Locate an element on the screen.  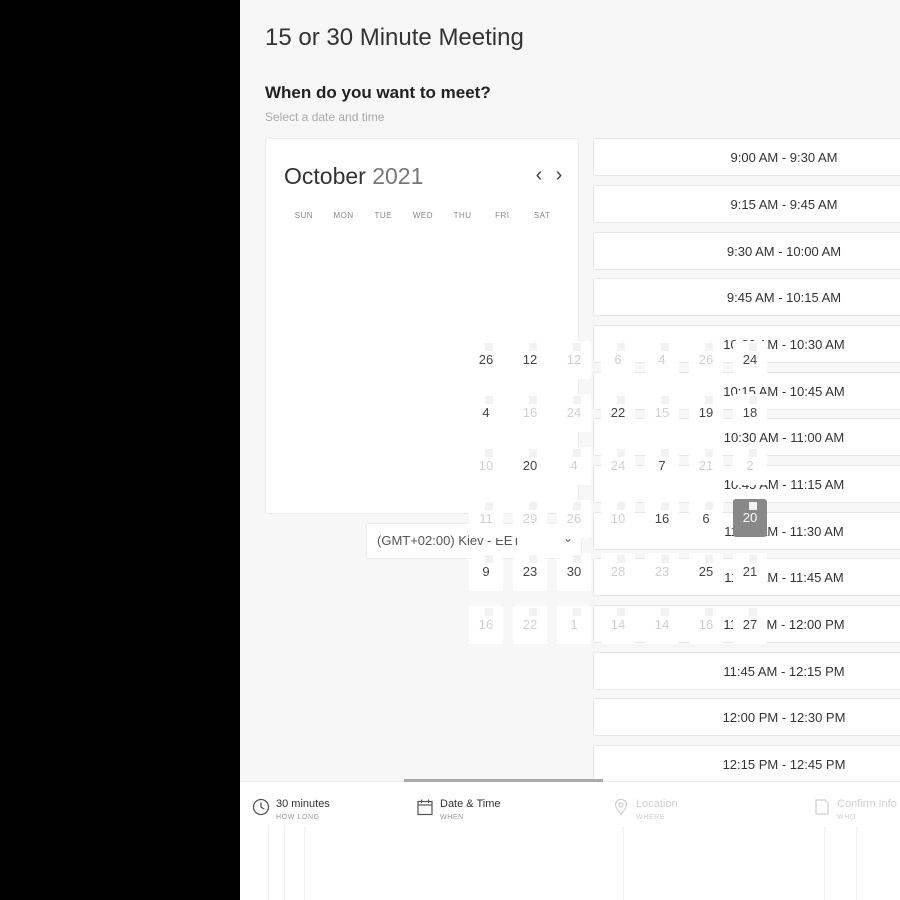
calendar-year: 2021 is located at coordinates (398, 176).